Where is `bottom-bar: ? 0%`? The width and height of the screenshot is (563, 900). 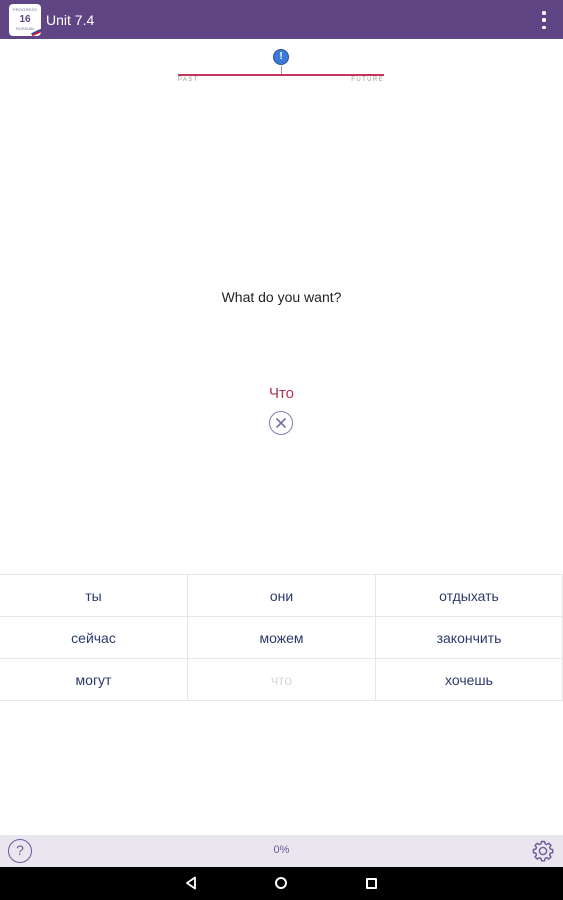 bottom-bar: ? 0% is located at coordinates (281, 851).